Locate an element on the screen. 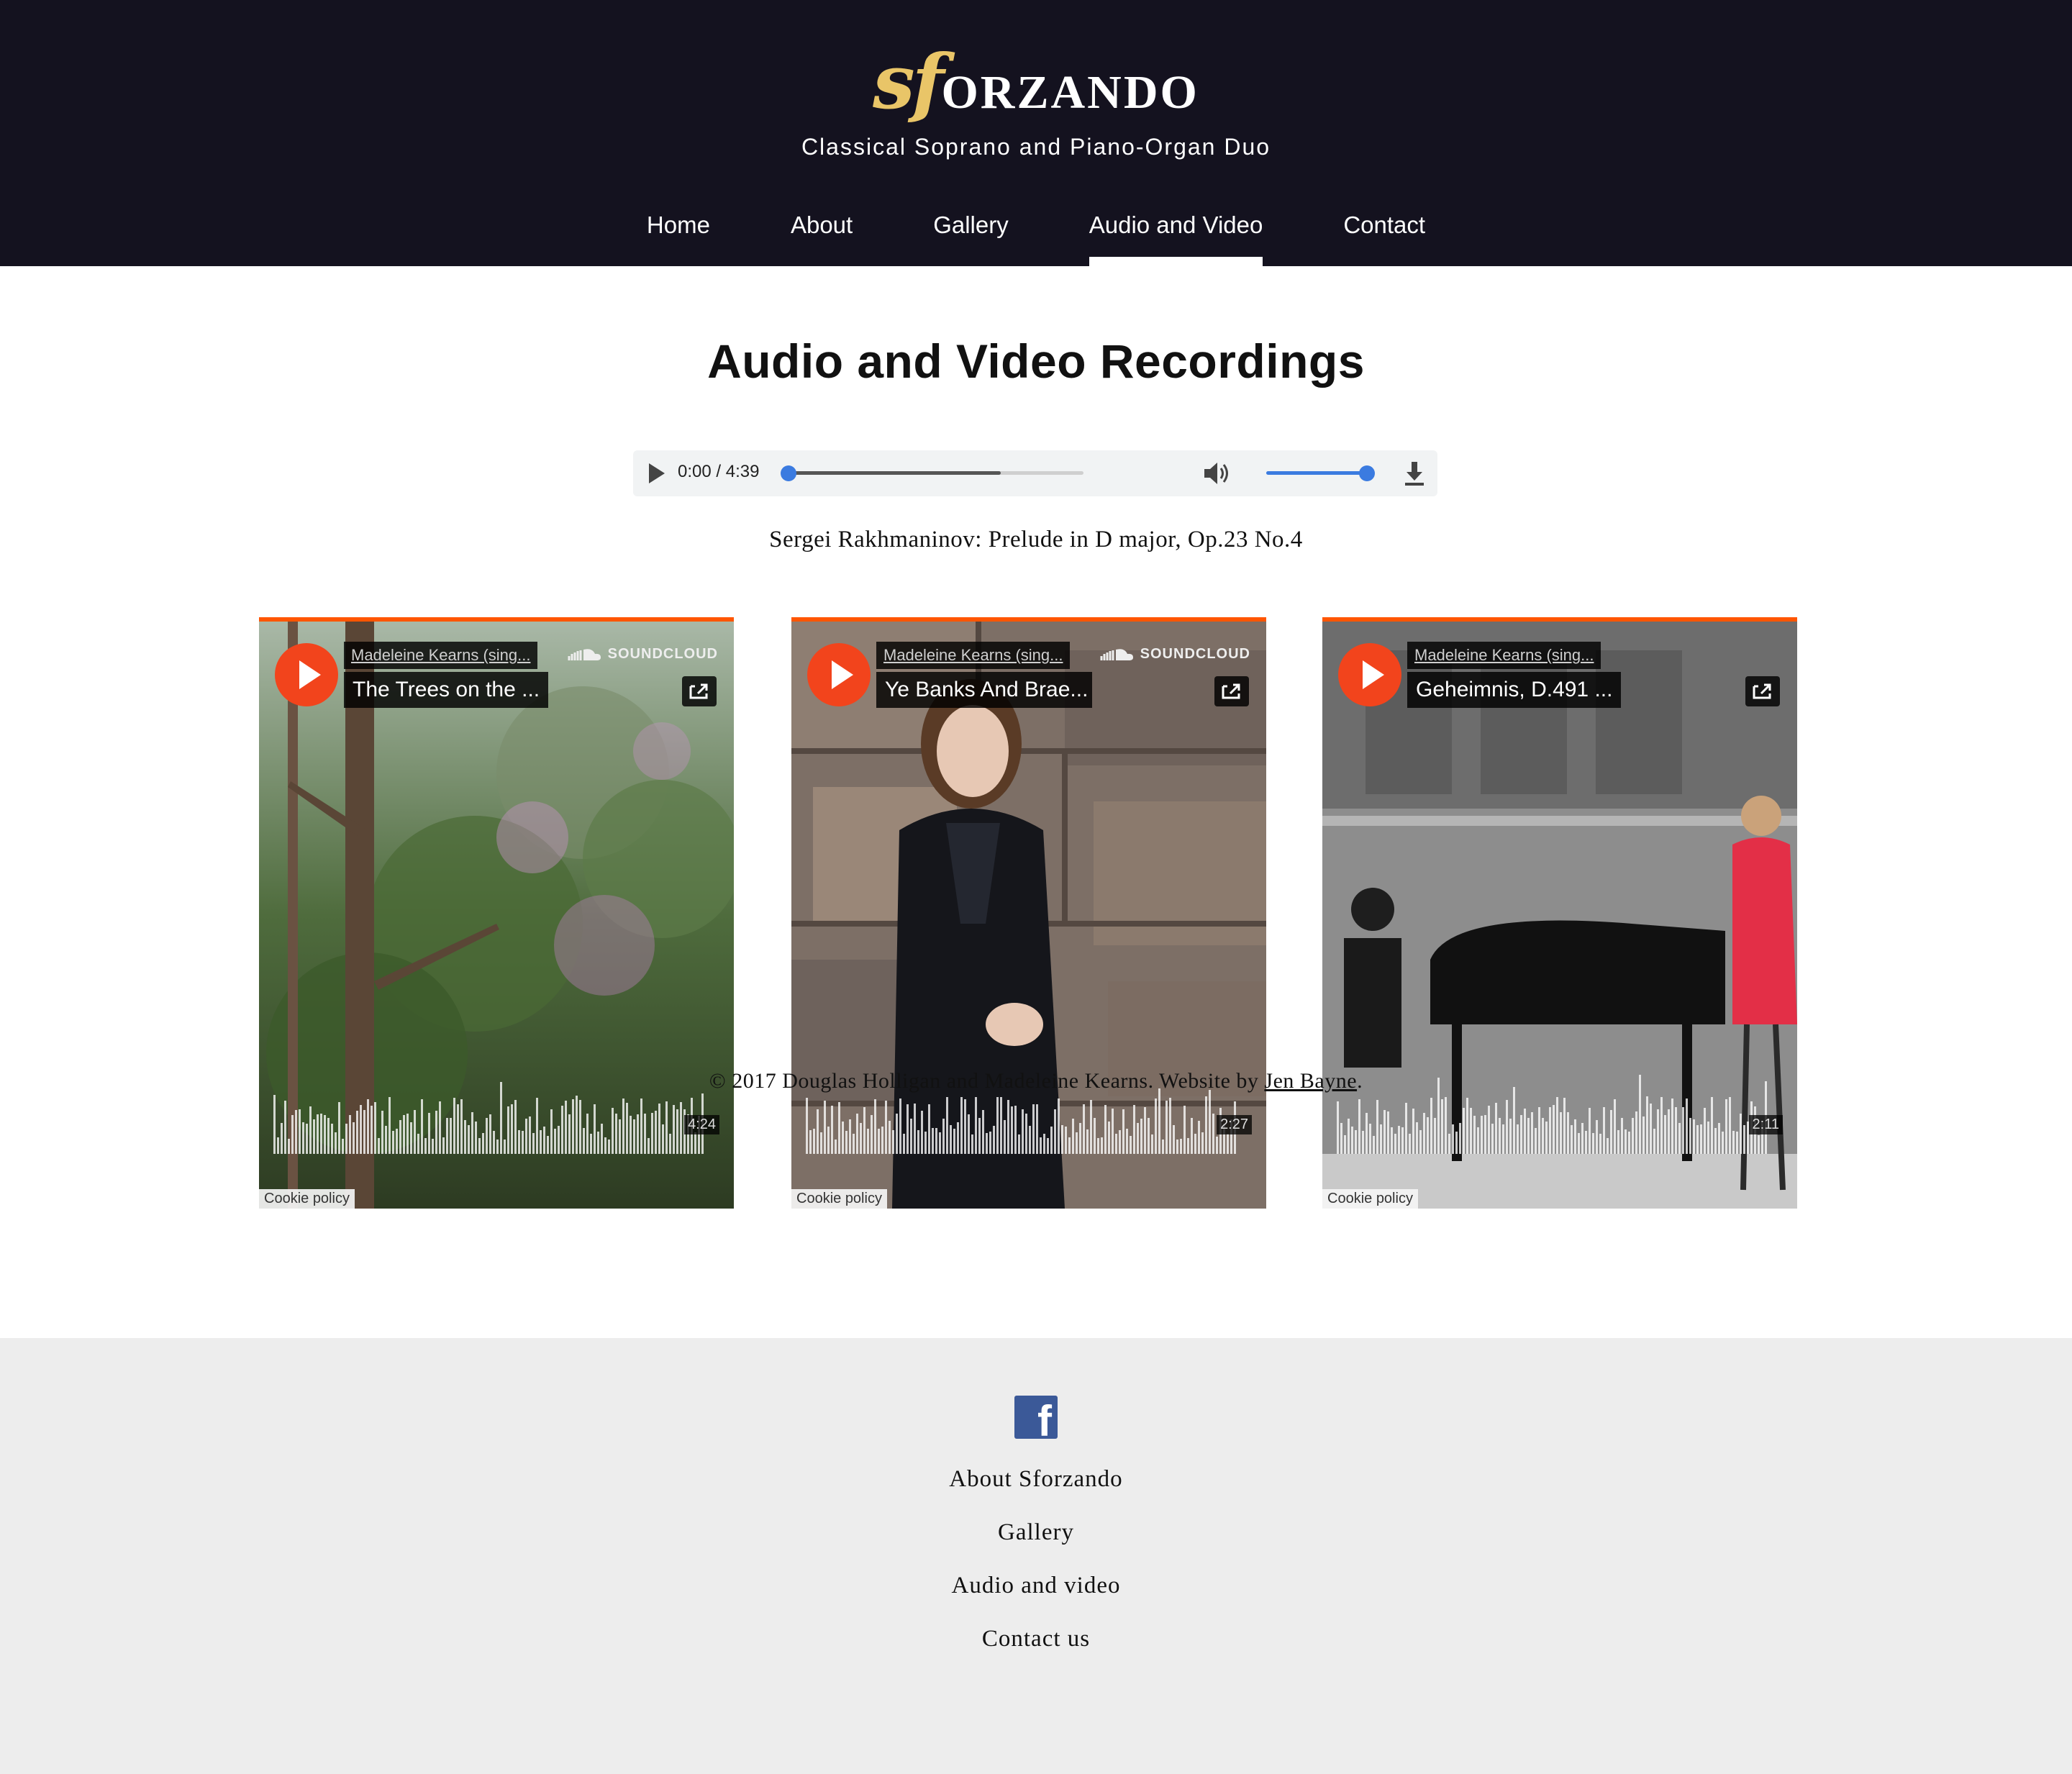  nav-gallery: Gallery is located at coordinates (971, 237).